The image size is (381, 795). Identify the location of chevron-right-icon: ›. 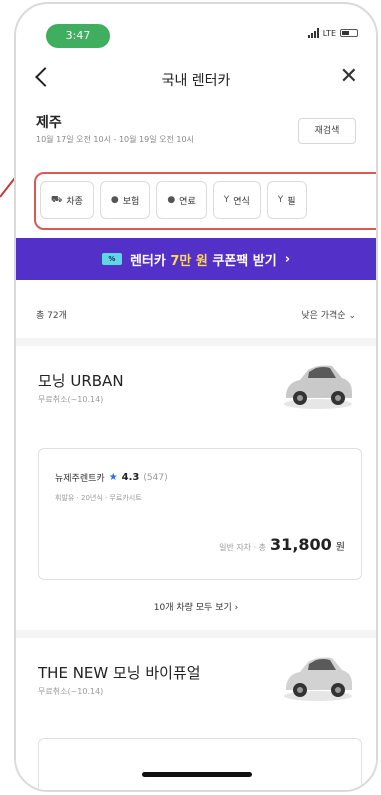
(287, 259).